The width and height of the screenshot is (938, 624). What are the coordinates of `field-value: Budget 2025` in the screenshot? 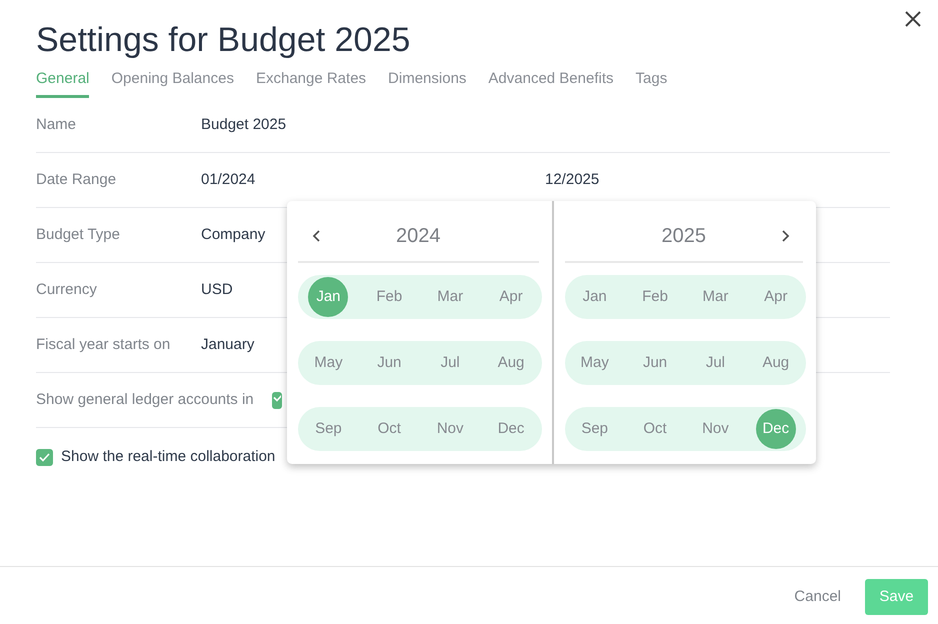 It's located at (243, 125).